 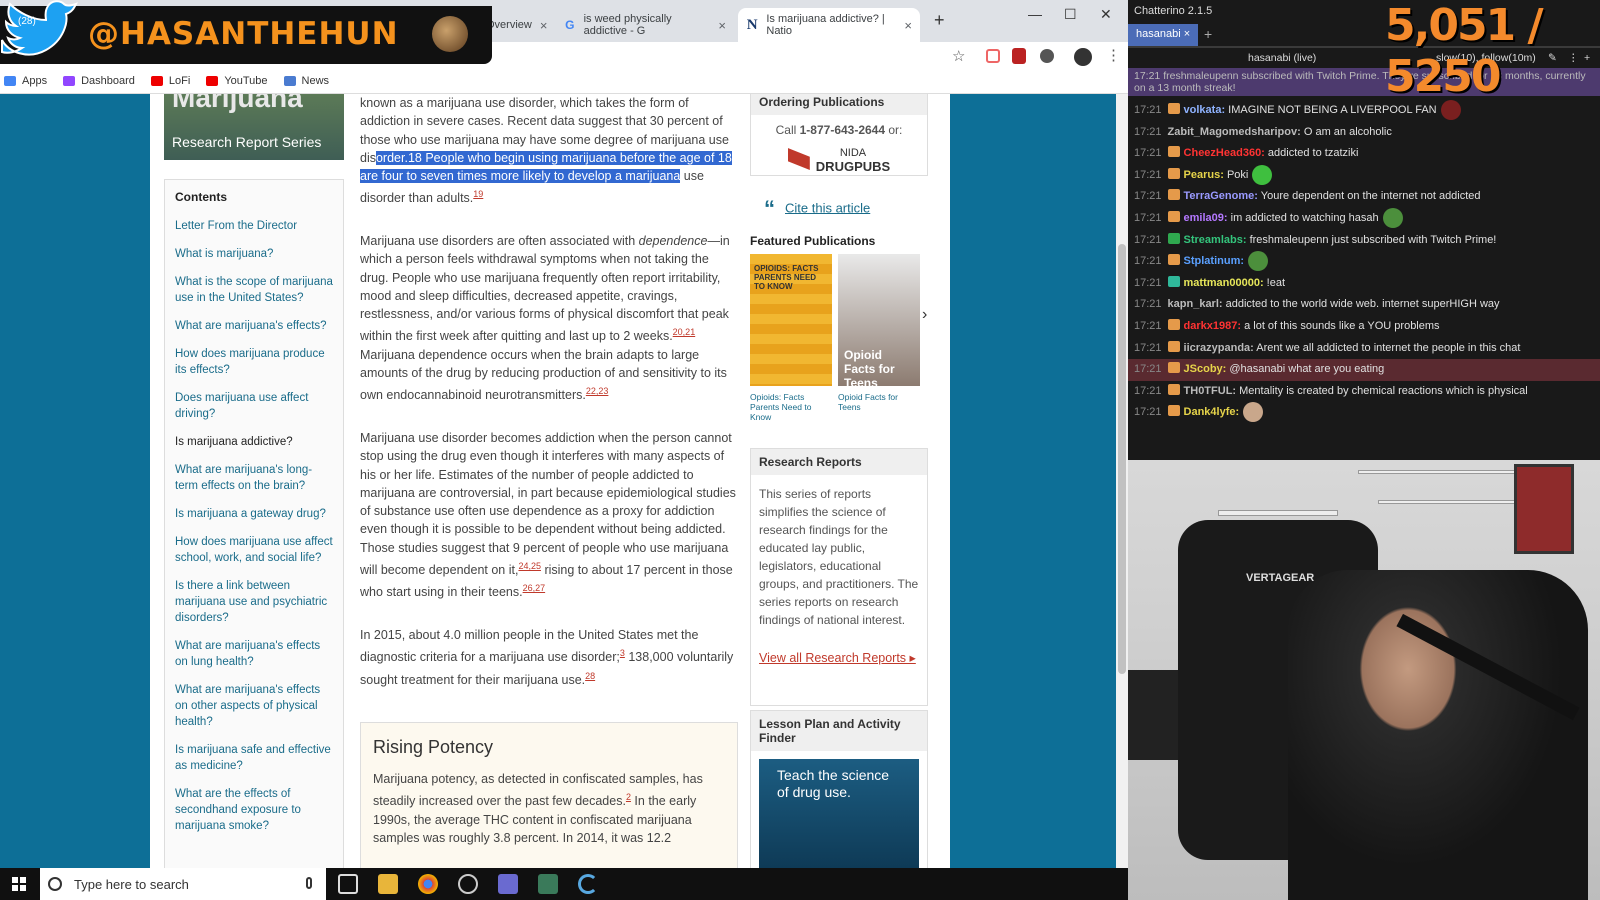 What do you see at coordinates (1210, 391) in the screenshot?
I see `chat-username: TH0TFUL:` at bounding box center [1210, 391].